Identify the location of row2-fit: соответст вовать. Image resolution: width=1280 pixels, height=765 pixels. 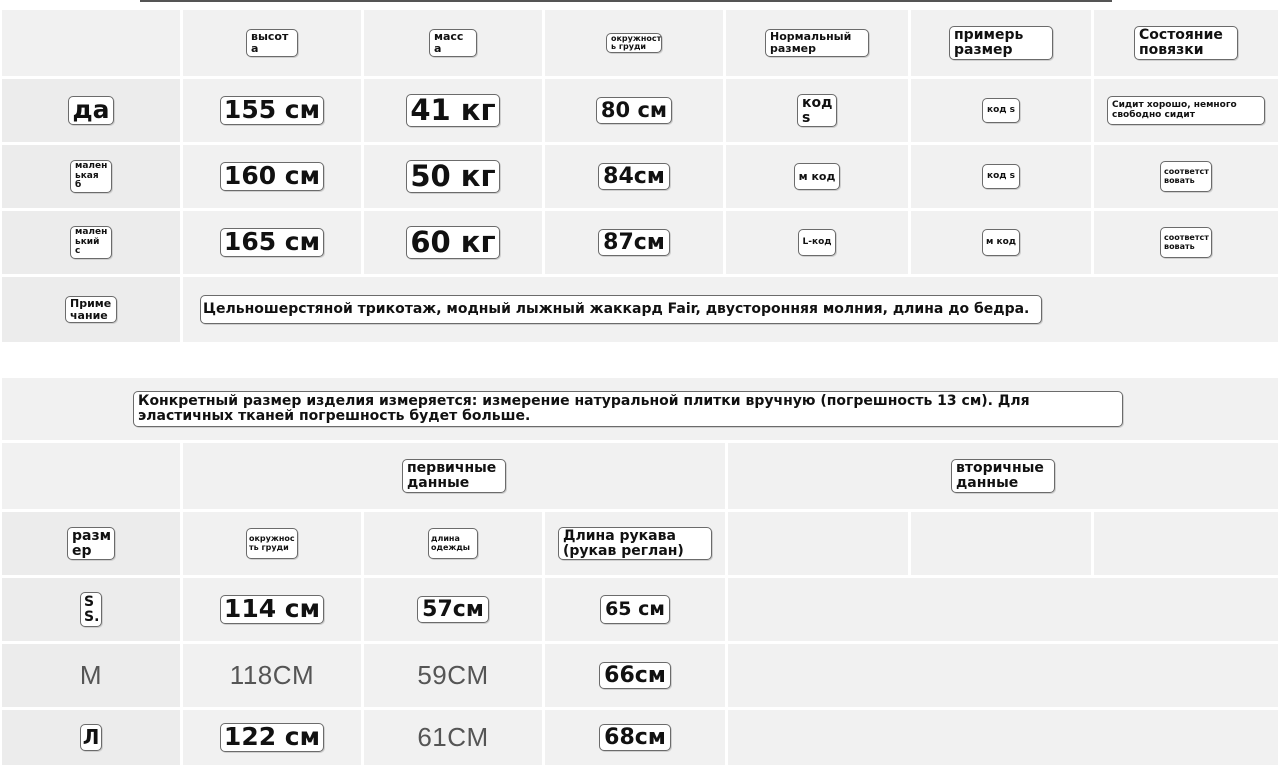
(1186, 176).